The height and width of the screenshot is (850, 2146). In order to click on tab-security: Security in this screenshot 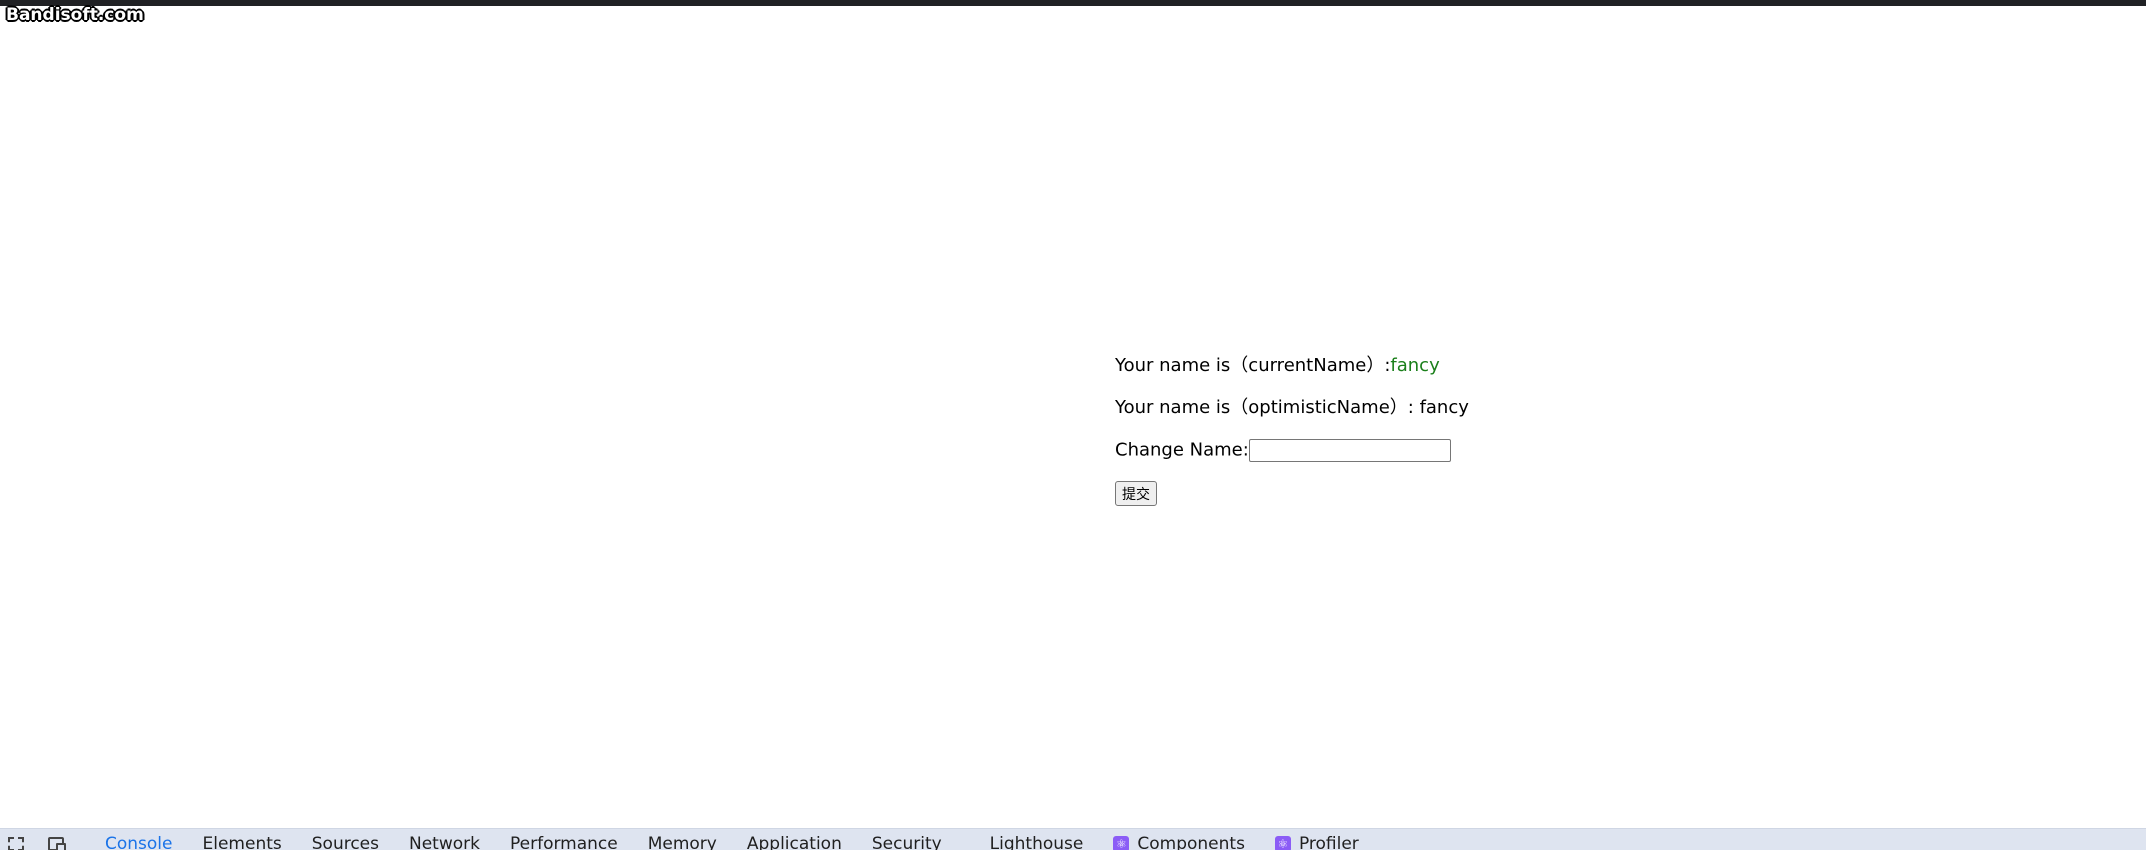, I will do `click(907, 842)`.